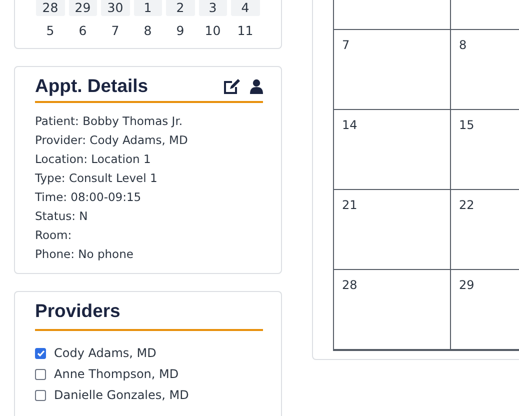 This screenshot has width=519, height=416. Describe the element at coordinates (245, 30) in the screenshot. I see `day-cell: 11` at that location.